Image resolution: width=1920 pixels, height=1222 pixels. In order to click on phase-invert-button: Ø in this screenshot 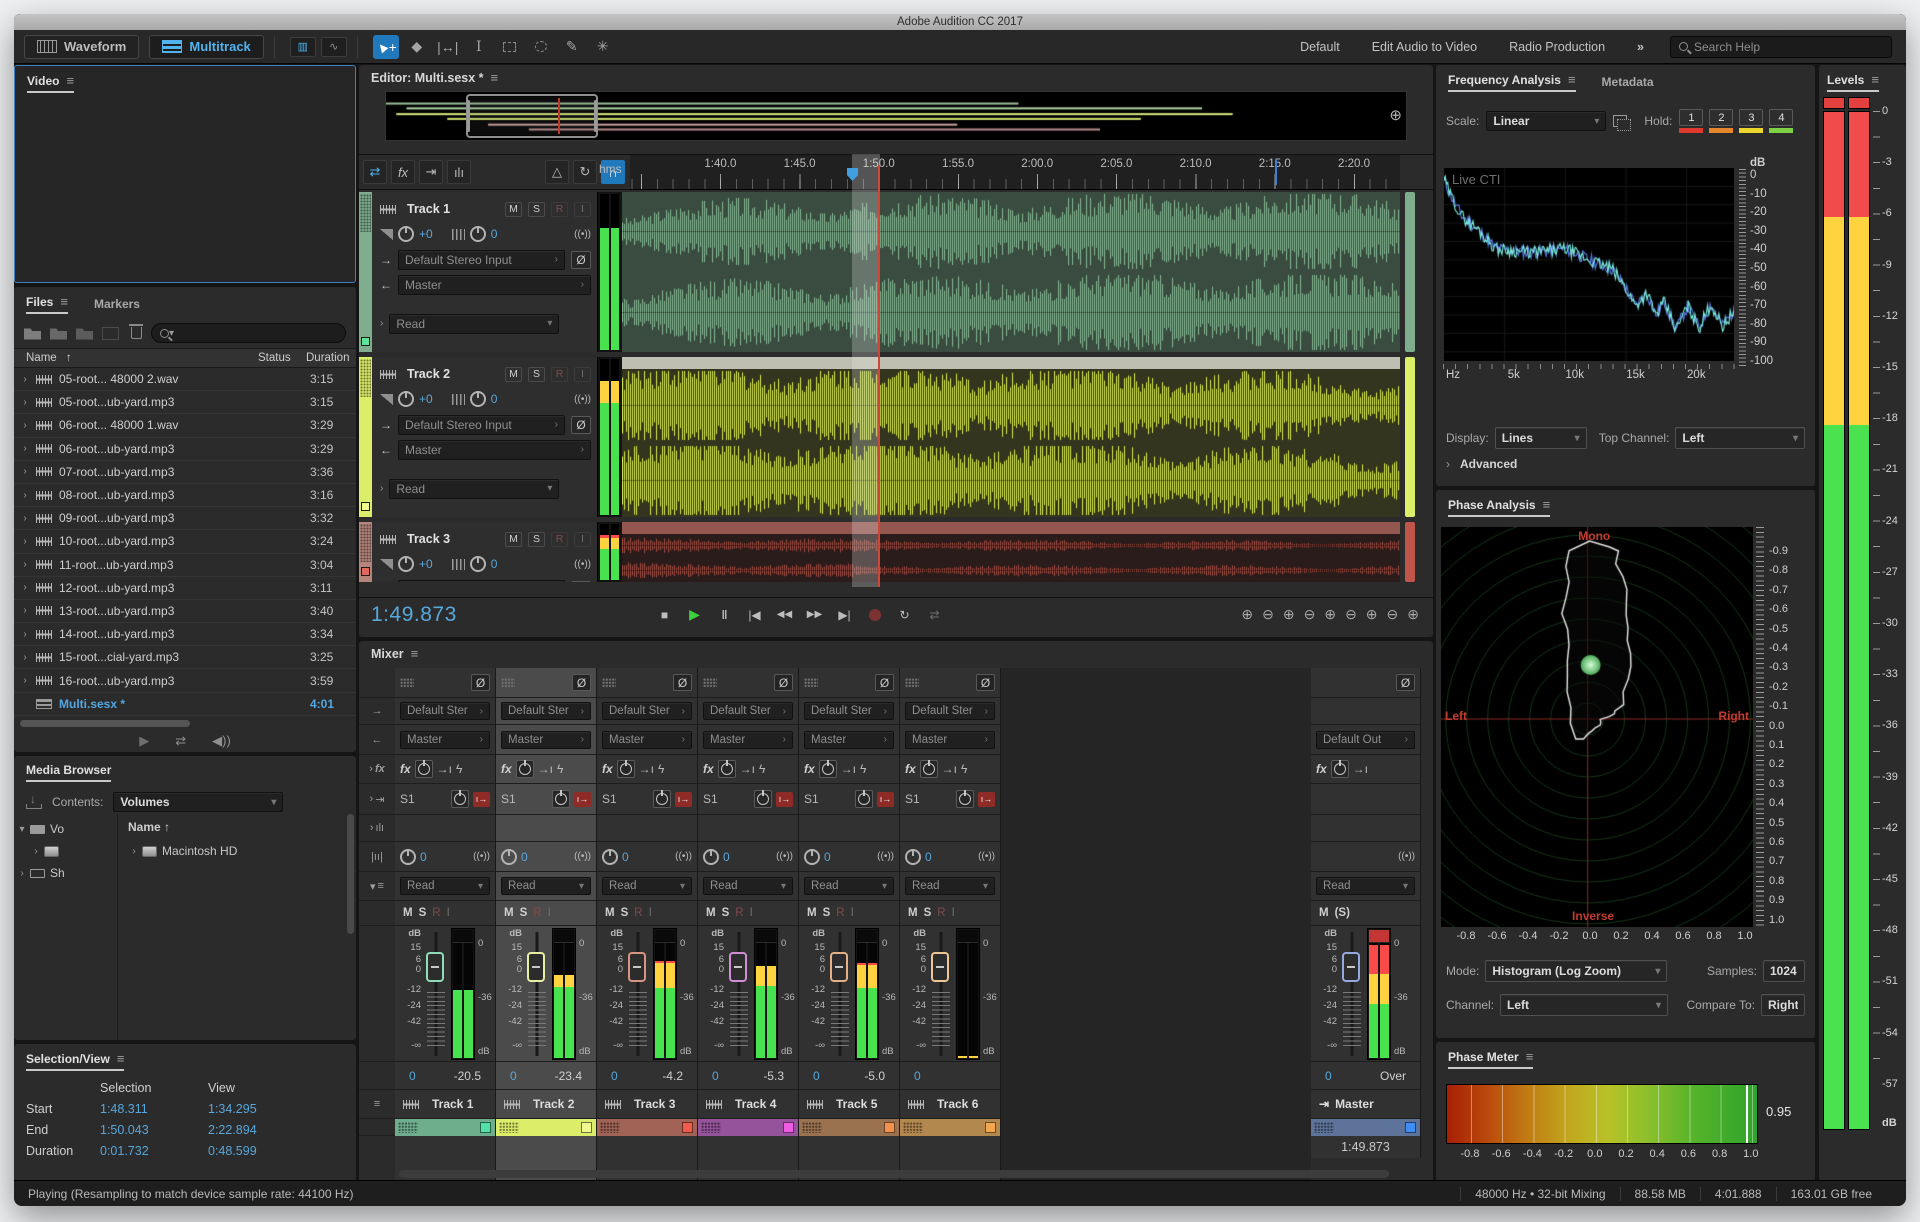, I will do `click(682, 682)`.